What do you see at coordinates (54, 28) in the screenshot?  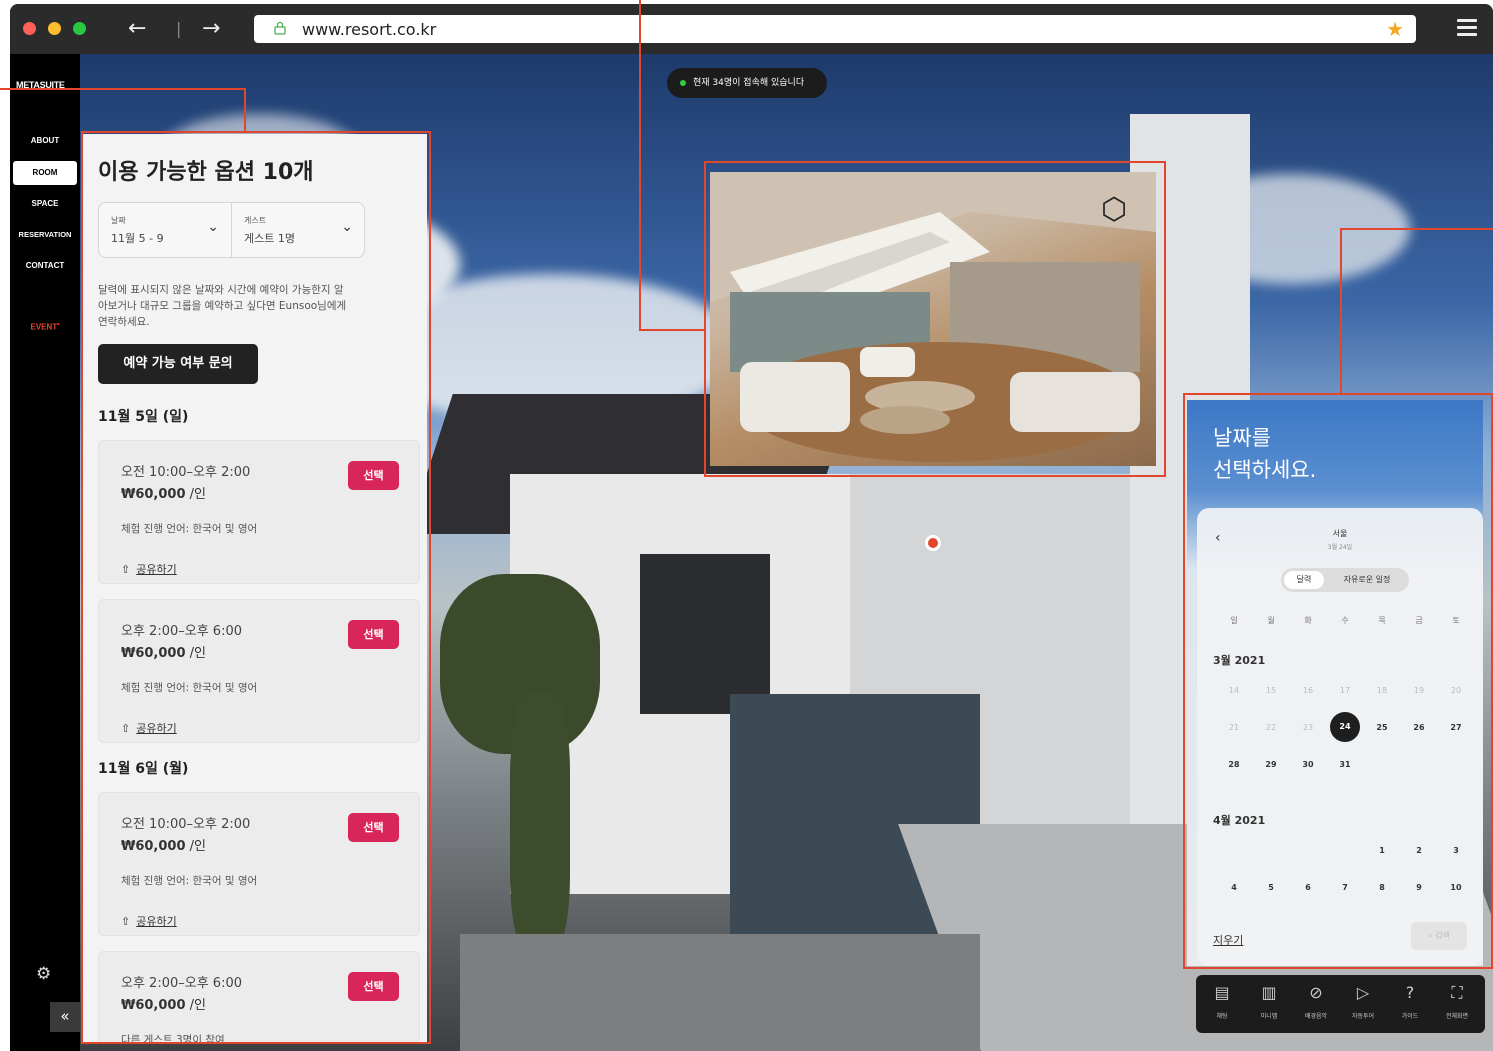 I see `minimize-window-button` at bounding box center [54, 28].